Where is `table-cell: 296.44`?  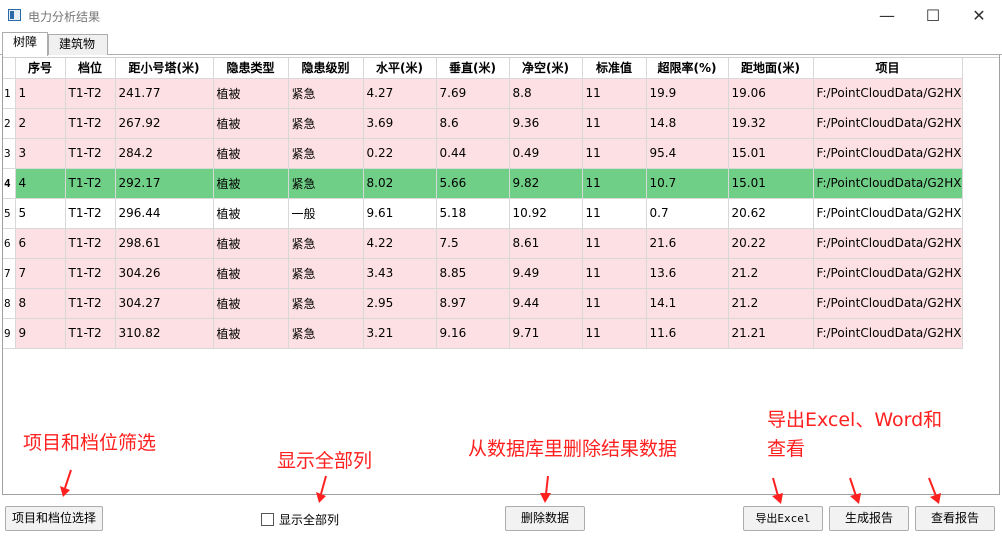
table-cell: 296.44 is located at coordinates (164, 213).